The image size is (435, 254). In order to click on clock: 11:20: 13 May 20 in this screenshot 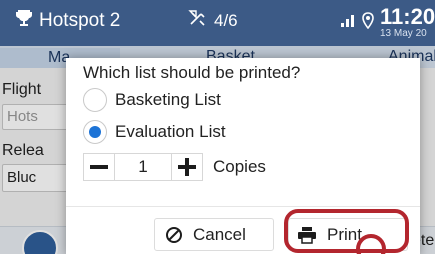, I will do `click(407, 22)`.